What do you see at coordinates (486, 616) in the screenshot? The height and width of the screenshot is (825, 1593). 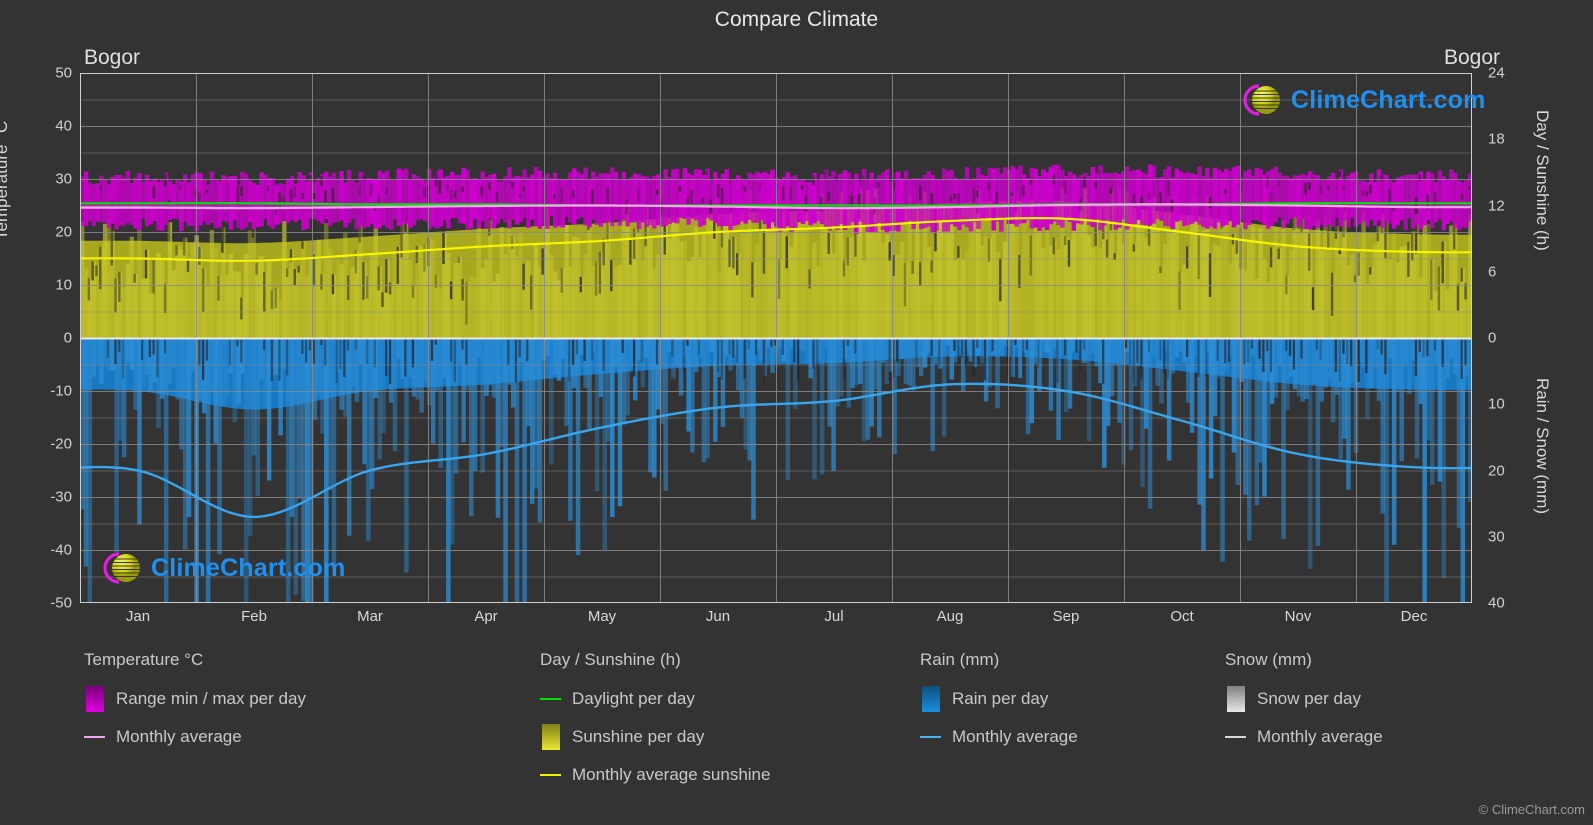 I see `x-tick-apr: Apr` at bounding box center [486, 616].